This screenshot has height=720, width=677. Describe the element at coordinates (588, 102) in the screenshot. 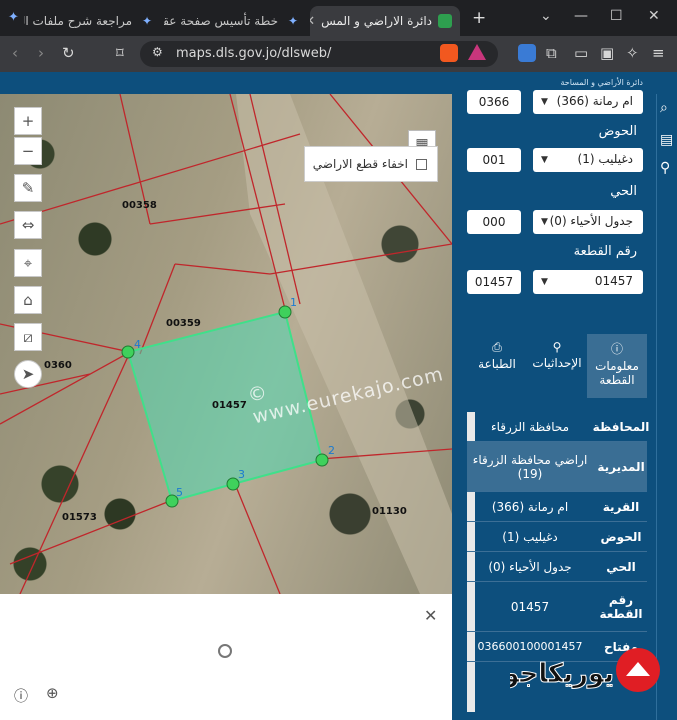

I see `village-select: ام رمانة (366) ▼` at that location.